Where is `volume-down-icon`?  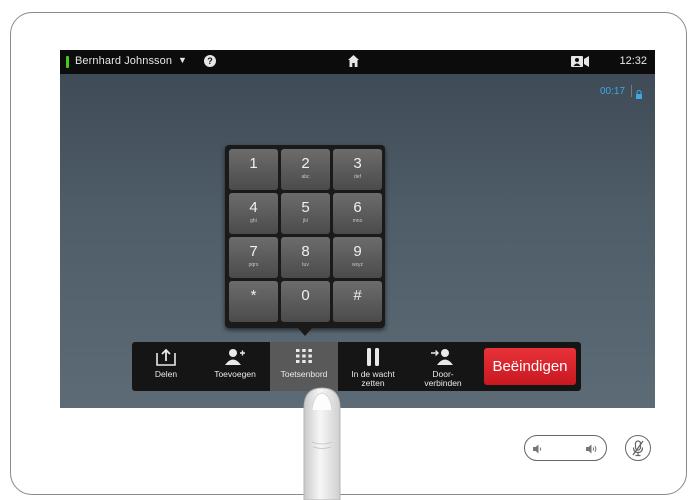
volume-down-icon is located at coordinates (538, 451).